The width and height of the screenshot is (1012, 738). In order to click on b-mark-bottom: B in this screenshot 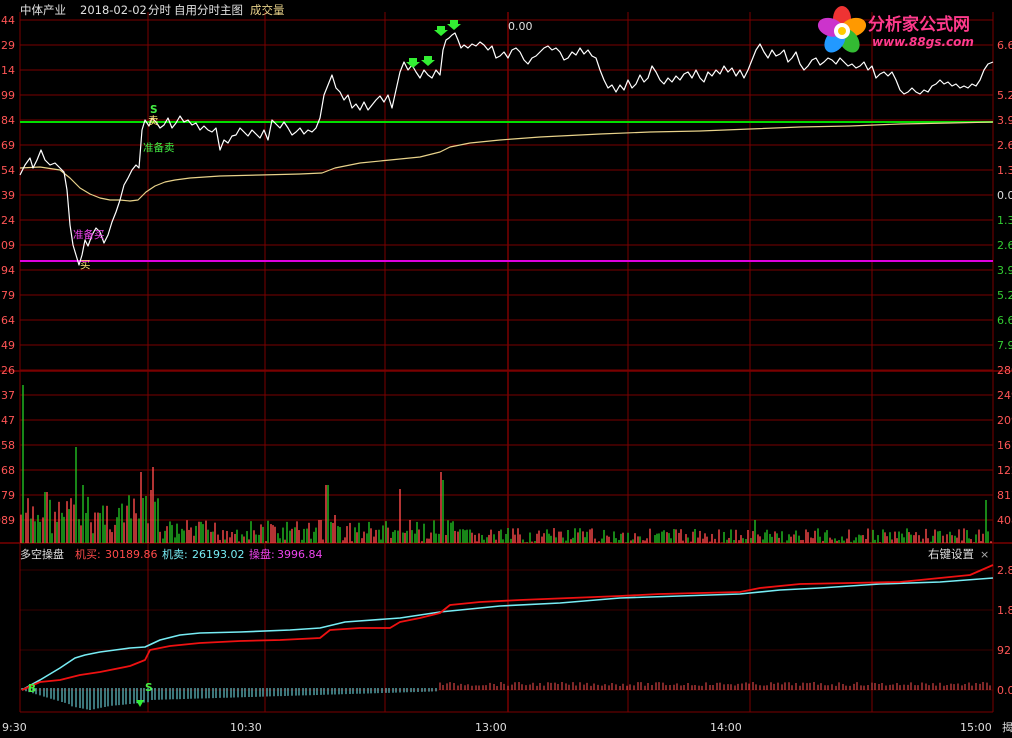, I will do `click(32, 689)`.